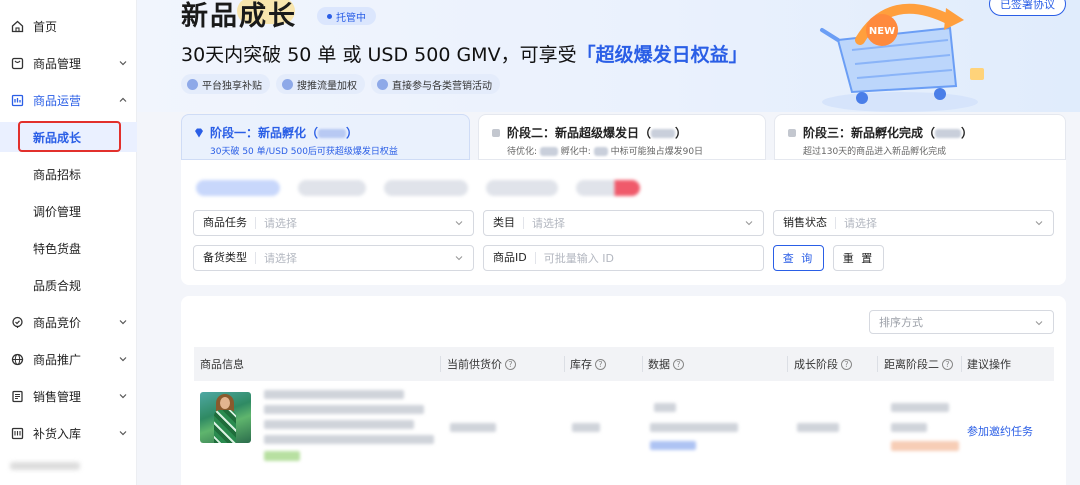 The width and height of the screenshot is (1080, 485). Describe the element at coordinates (17, 396) in the screenshot. I see `document-icon` at that location.